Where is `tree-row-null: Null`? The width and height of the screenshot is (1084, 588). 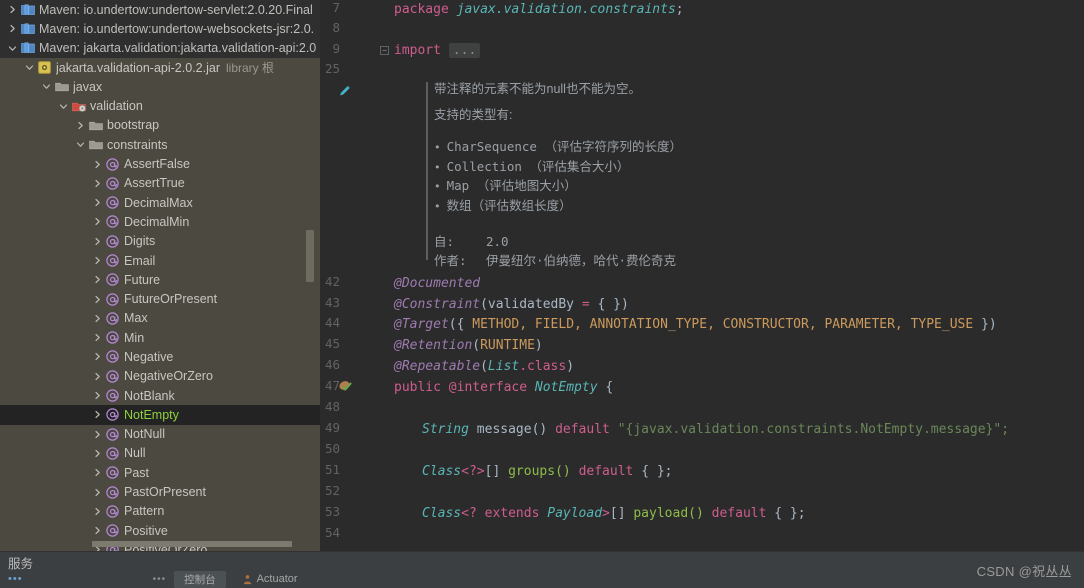 tree-row-null: Null is located at coordinates (160, 453).